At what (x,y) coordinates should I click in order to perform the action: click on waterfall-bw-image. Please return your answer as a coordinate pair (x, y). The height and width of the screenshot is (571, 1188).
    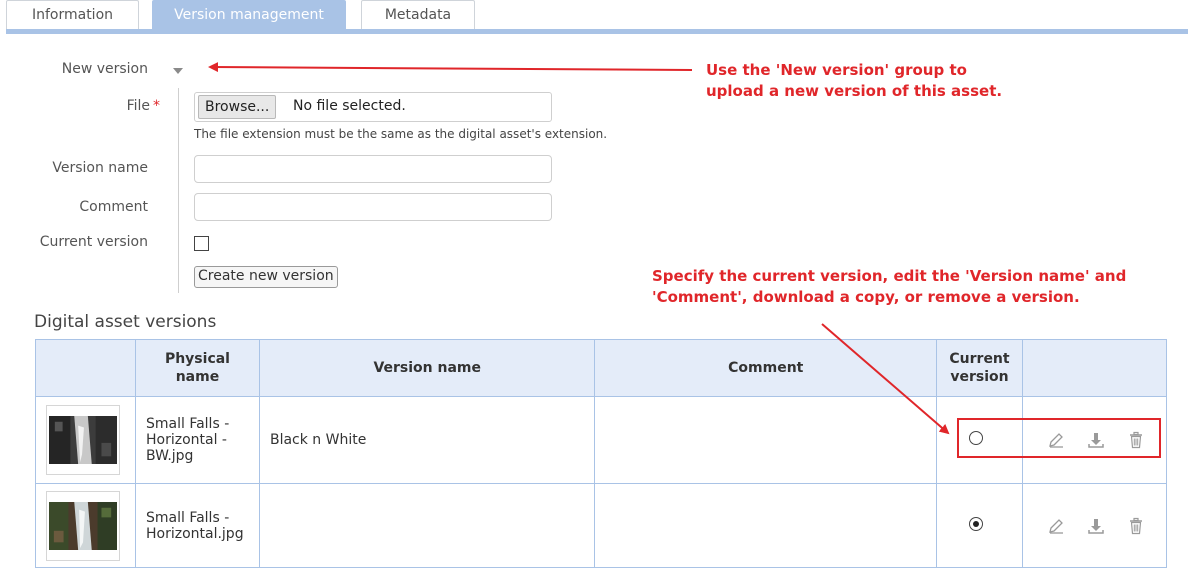
    Looking at the image, I should click on (83, 440).